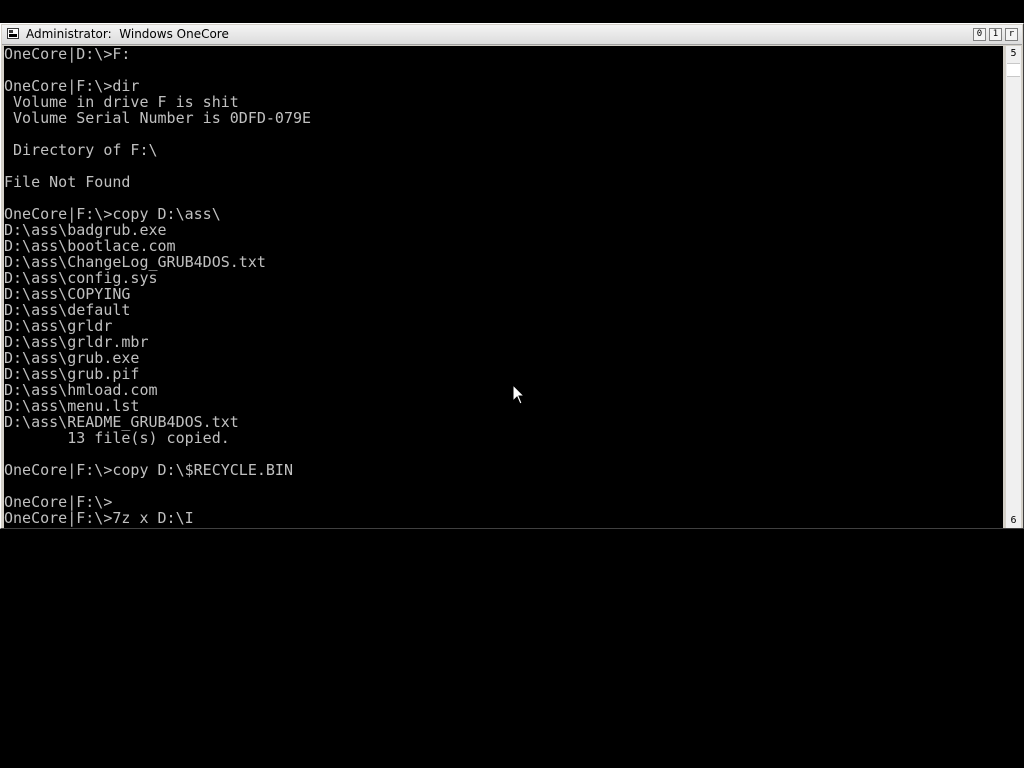  I want to click on console-line: OneCore|F:\>copy D:\$RECYCLE.BIN, so click(148, 470).